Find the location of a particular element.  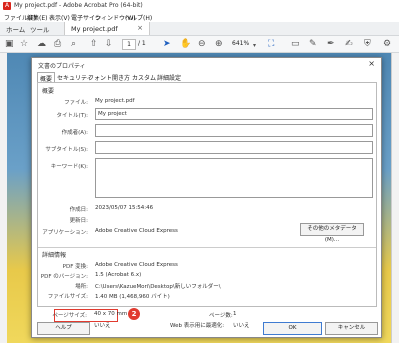

application-label: アプリケーション: is located at coordinates (65, 233).